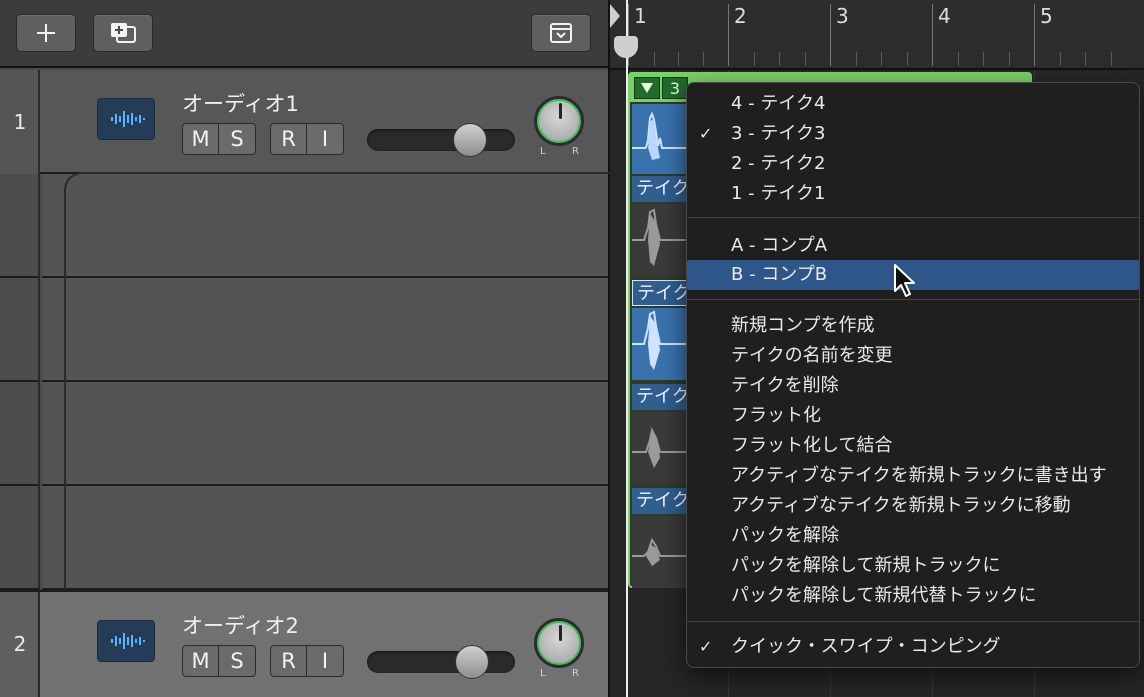 This screenshot has width=1144, height=697. What do you see at coordinates (913, 596) in the screenshot?
I see `menu-item-unpack-to-alternative-track: パックを解除して新規代替トラックに` at bounding box center [913, 596].